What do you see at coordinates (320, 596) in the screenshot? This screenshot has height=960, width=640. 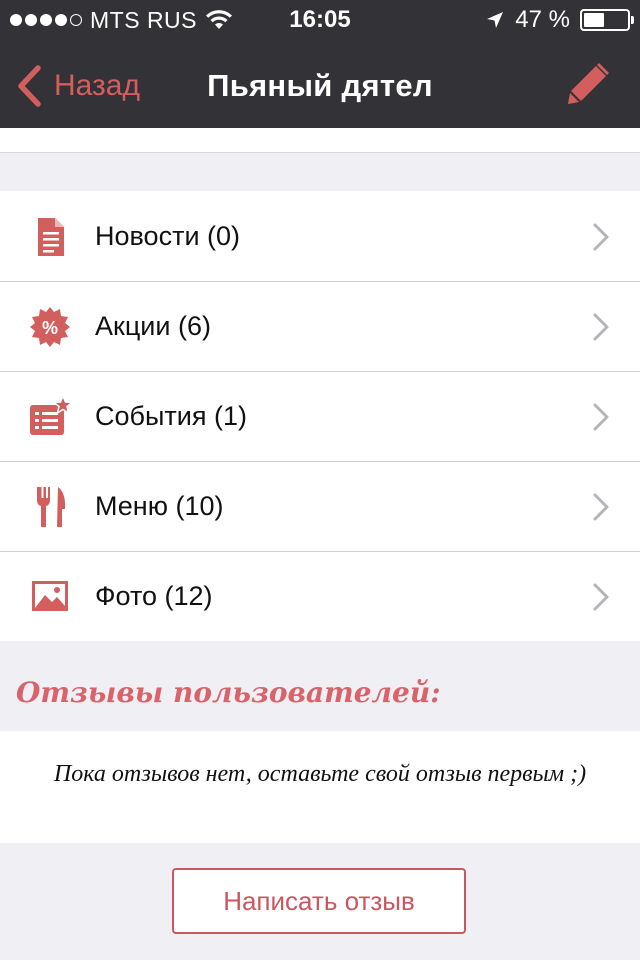 I see `menu-item-photos: Фото (12)` at bounding box center [320, 596].